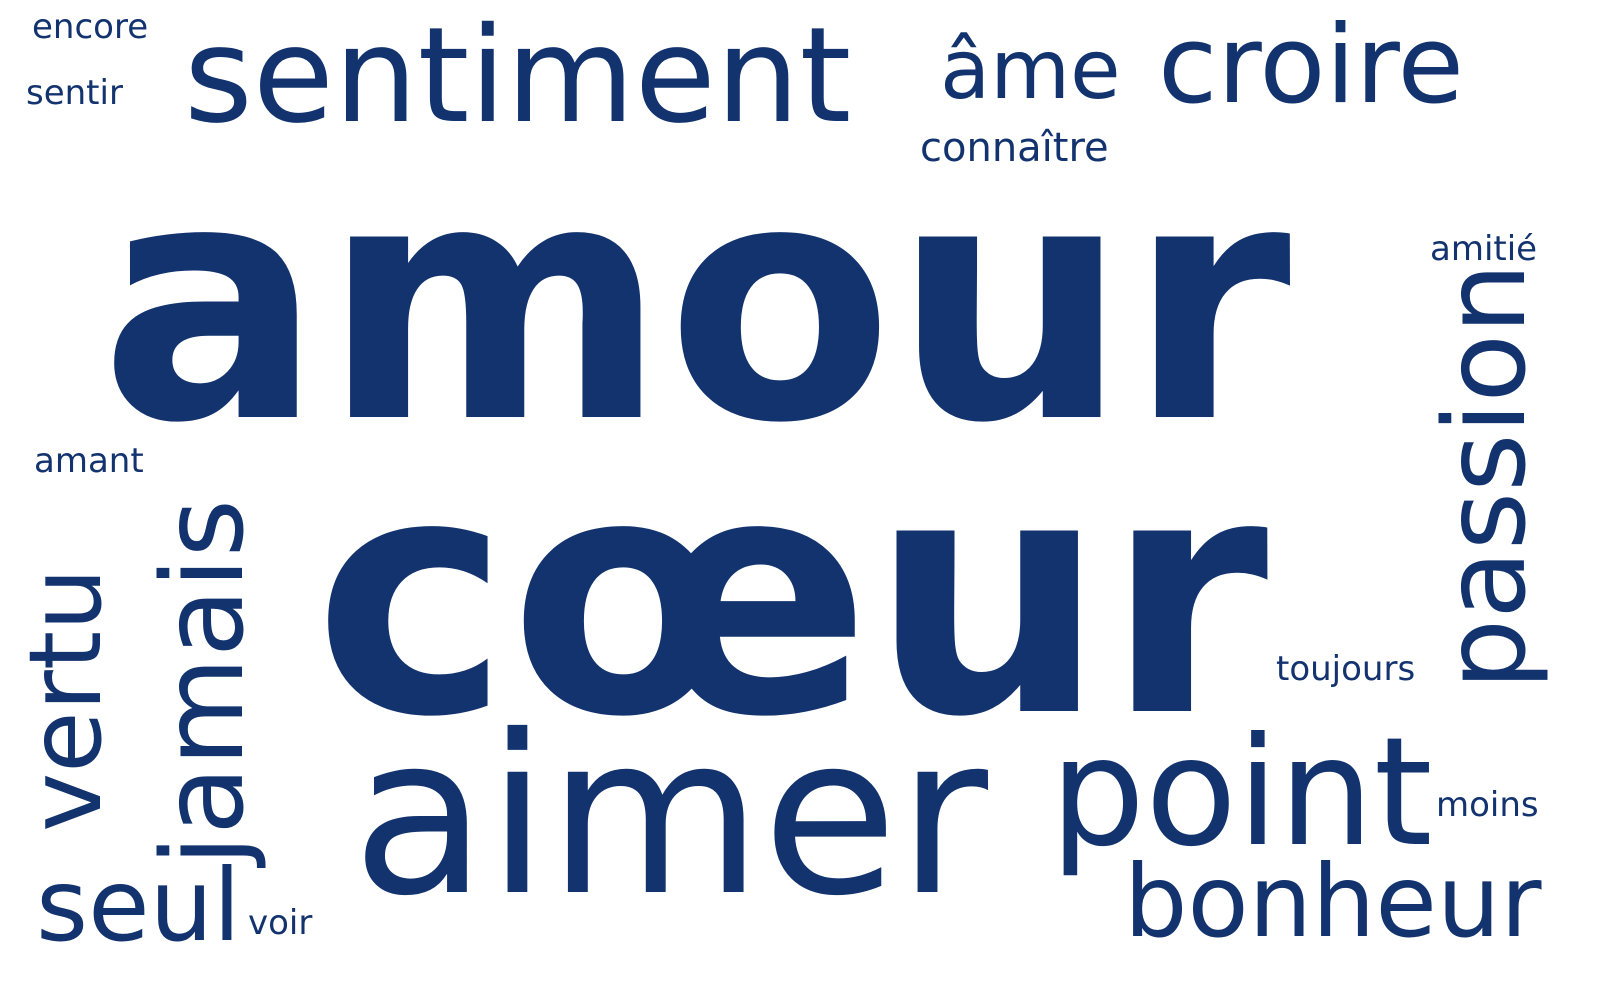  What do you see at coordinates (670, 816) in the screenshot?
I see `word-aimer: aimer` at bounding box center [670, 816].